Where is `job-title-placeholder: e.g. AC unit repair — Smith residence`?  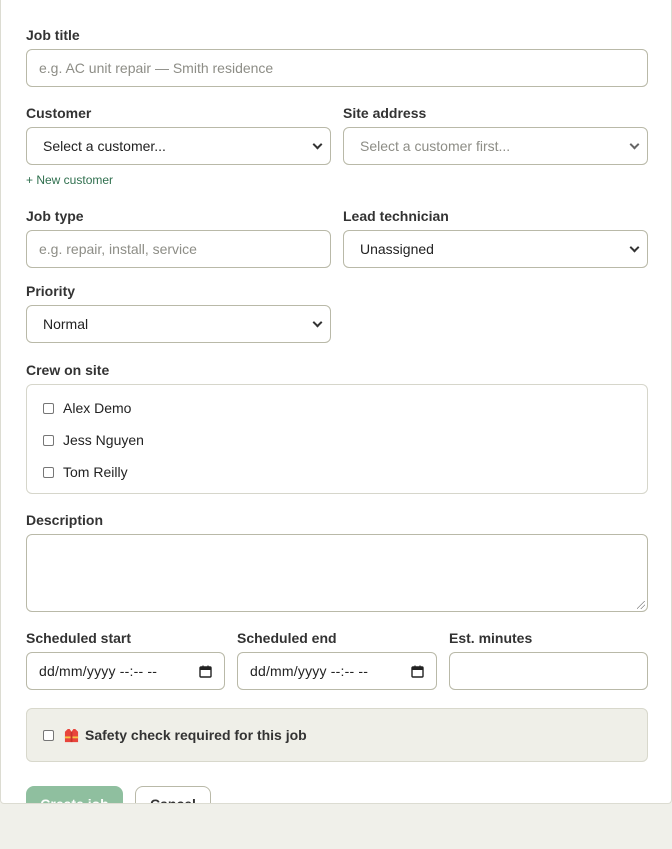
job-title-placeholder: e.g. AC unit repair — Smith residence is located at coordinates (156, 68).